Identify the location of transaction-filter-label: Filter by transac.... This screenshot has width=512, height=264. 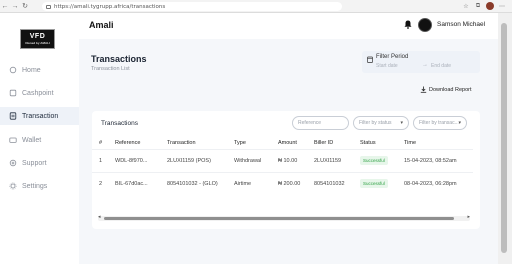
(439, 123).